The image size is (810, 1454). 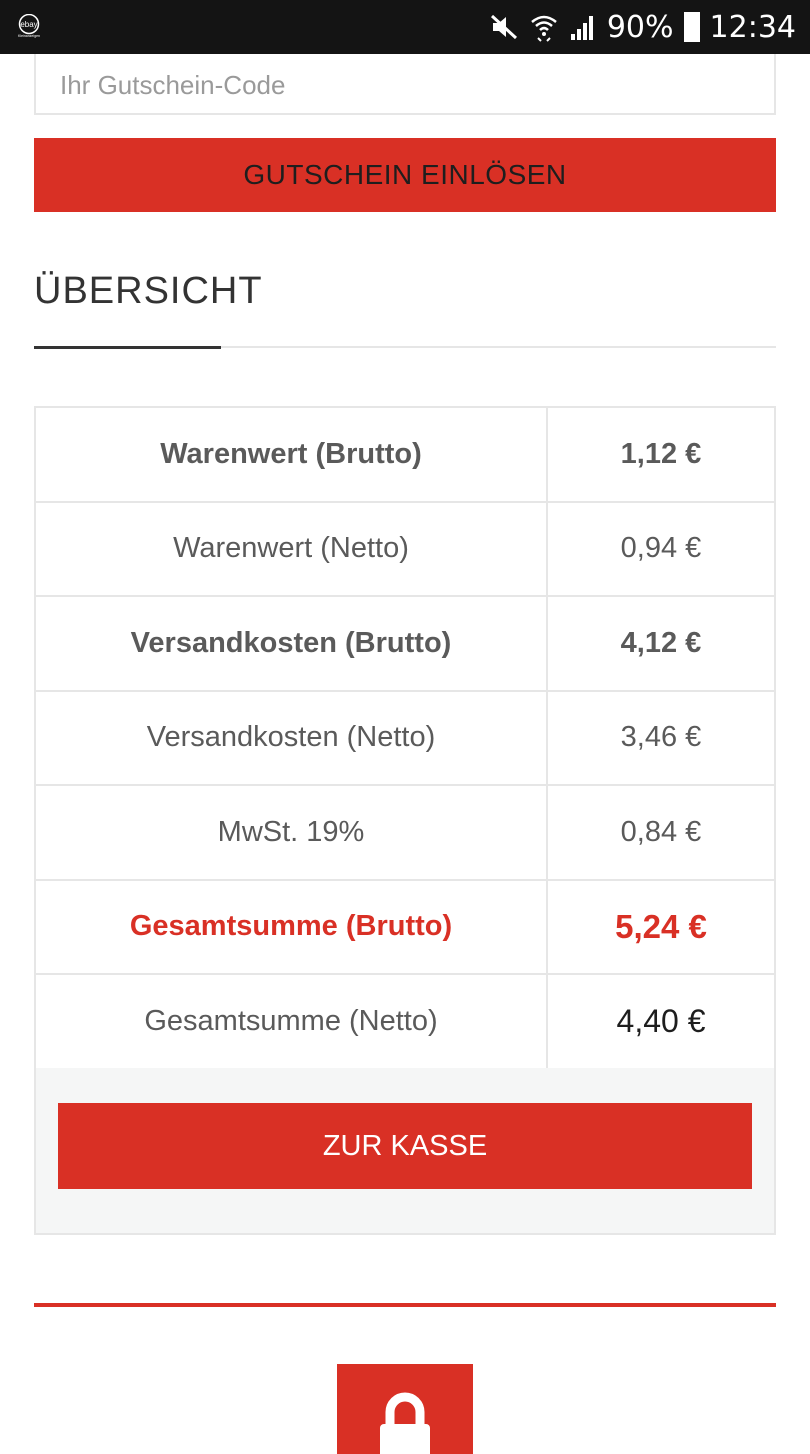 I want to click on wifi-icon, so click(x=544, y=28).